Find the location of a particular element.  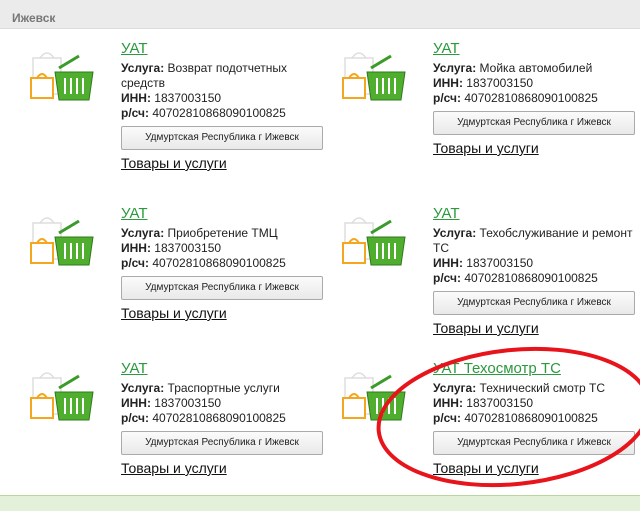

service-line: Услуга: Возврат подотчетных средств is located at coordinates (204, 75).